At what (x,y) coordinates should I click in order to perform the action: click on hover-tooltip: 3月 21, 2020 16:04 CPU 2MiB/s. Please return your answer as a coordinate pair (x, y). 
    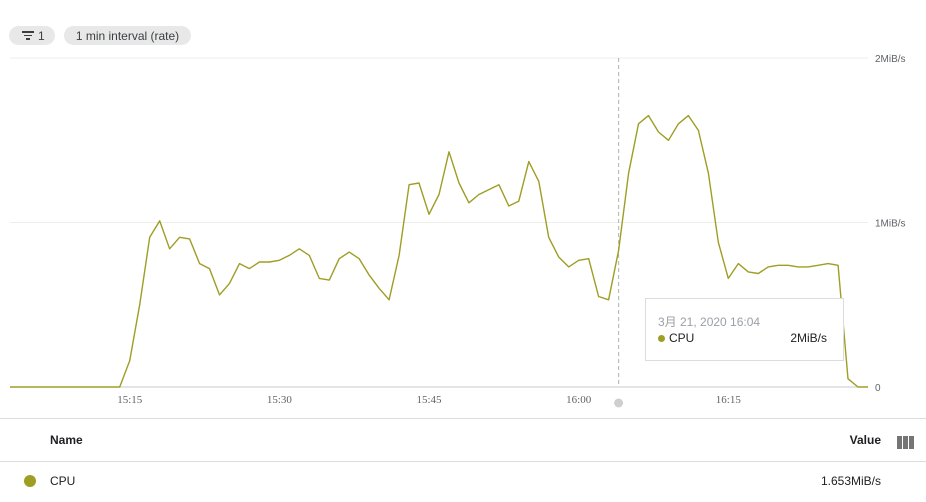
    Looking at the image, I should click on (744, 329).